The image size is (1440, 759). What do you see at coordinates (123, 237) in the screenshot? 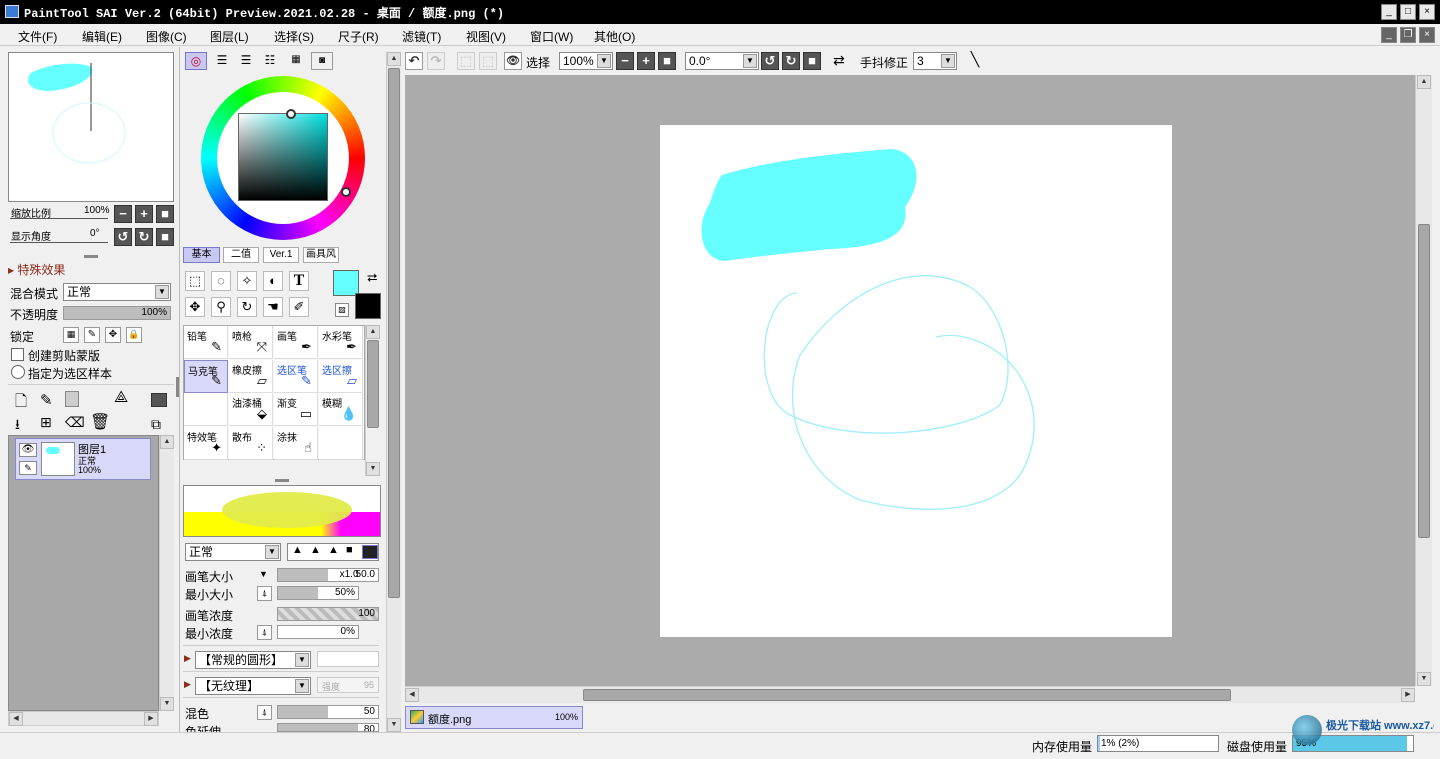
I see `rotate-left-button: ↺` at bounding box center [123, 237].